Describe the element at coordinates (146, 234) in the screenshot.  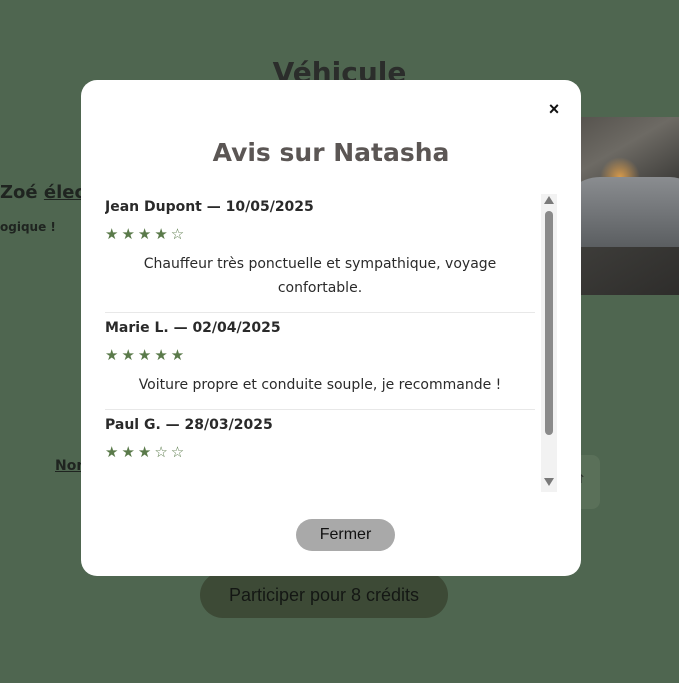
I see `star-rating: ★★★★☆` at that location.